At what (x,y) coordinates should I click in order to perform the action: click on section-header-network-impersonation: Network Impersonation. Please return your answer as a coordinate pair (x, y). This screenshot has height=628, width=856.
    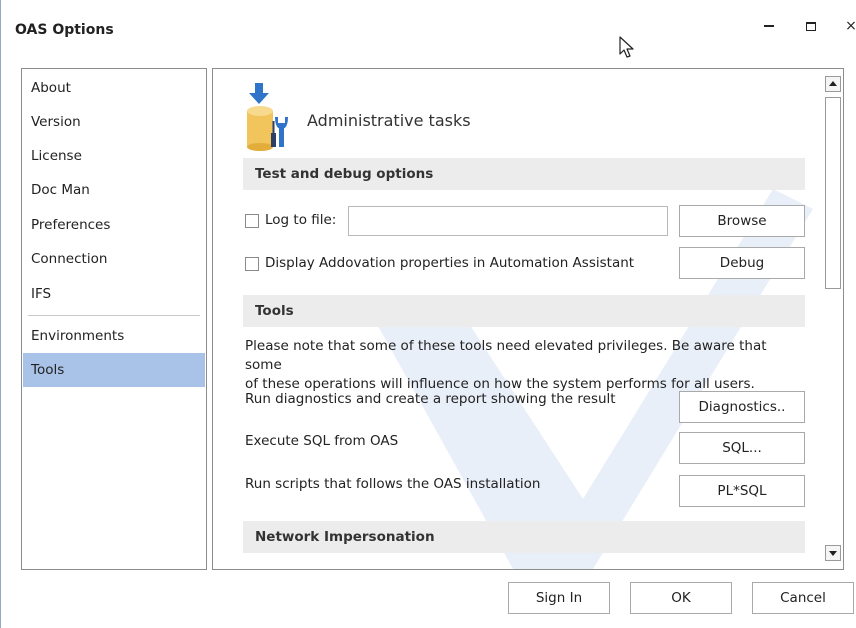
    Looking at the image, I should click on (524, 537).